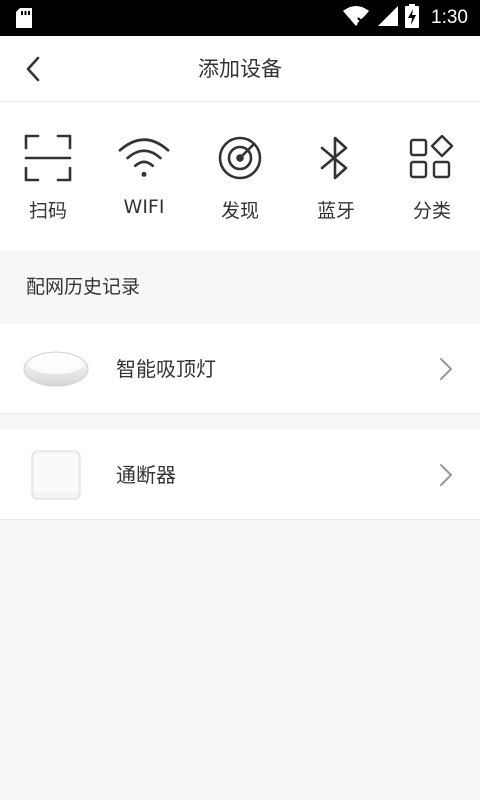 This screenshot has width=480, height=800. I want to click on mode-bluetooth-button: 蓝牙, so click(336, 176).